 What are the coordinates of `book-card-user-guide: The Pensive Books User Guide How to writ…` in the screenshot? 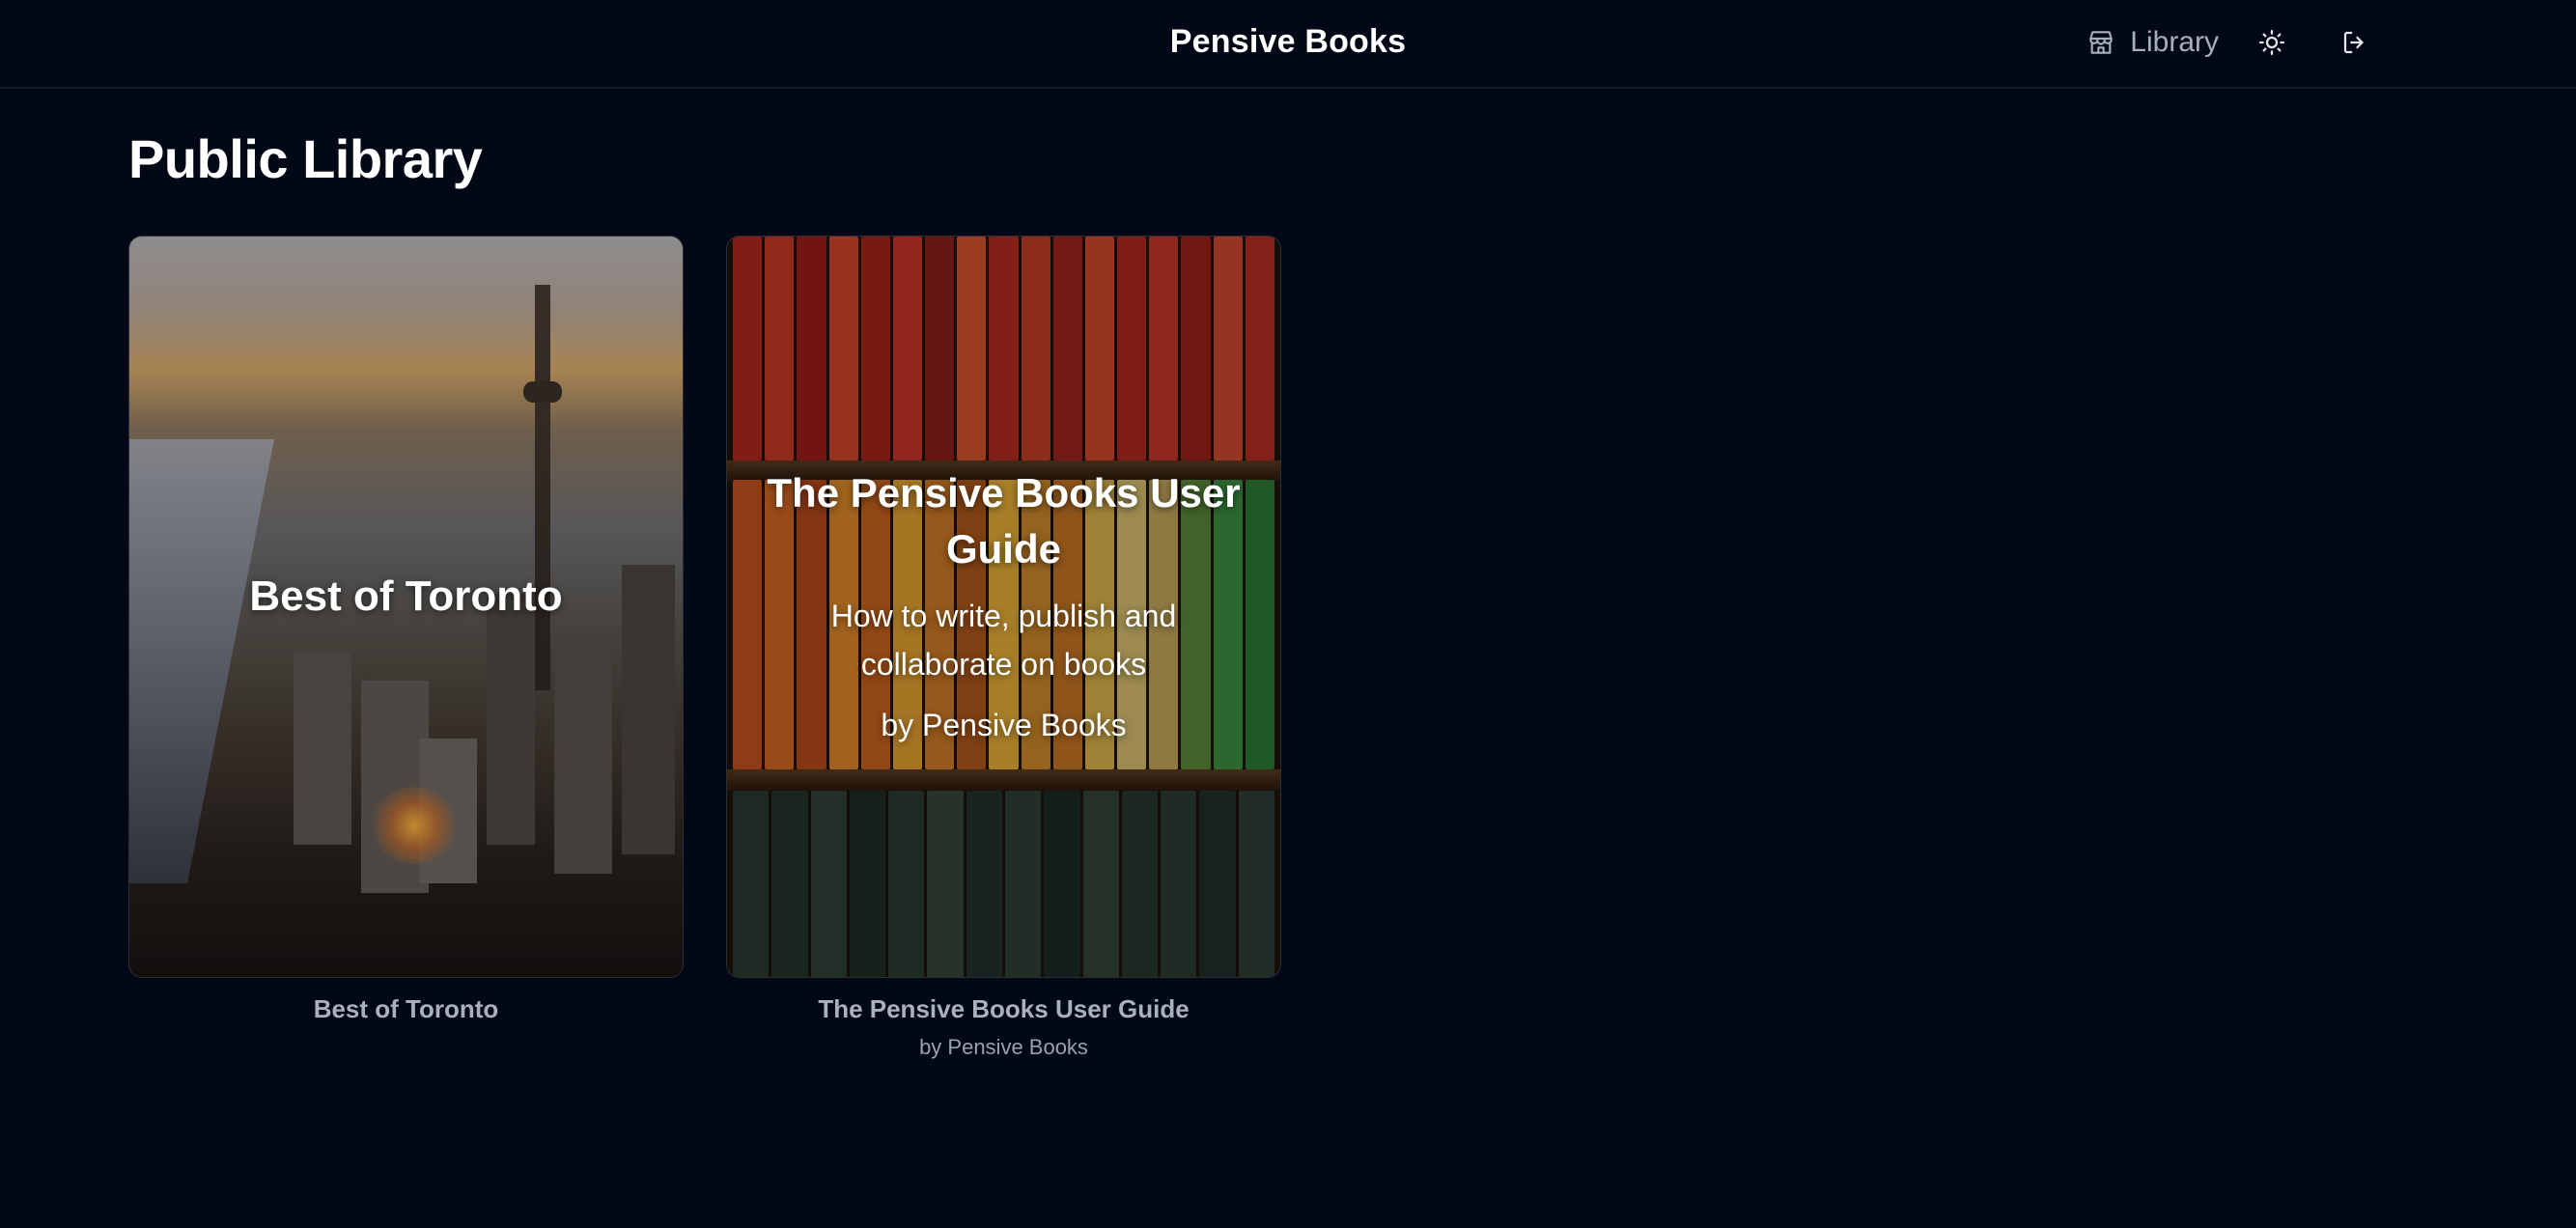 It's located at (1004, 607).